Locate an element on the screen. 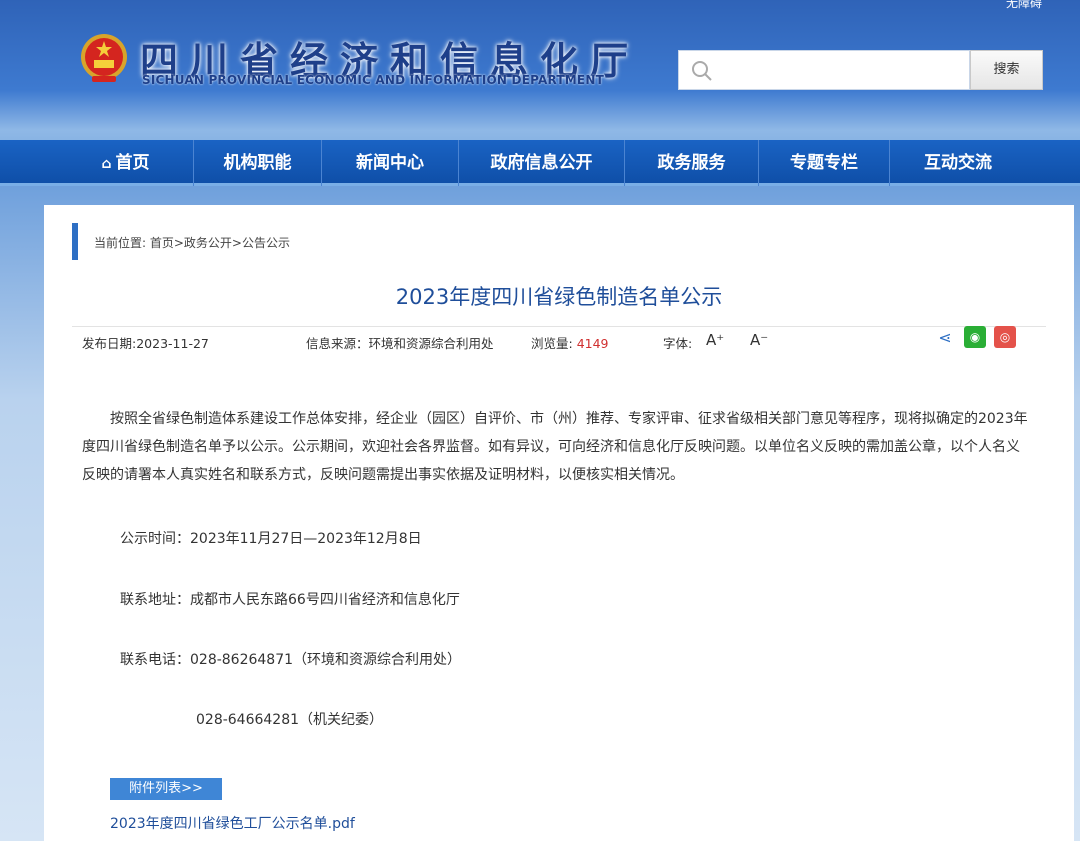  nav-item-topics: 专题专栏 is located at coordinates (824, 163).